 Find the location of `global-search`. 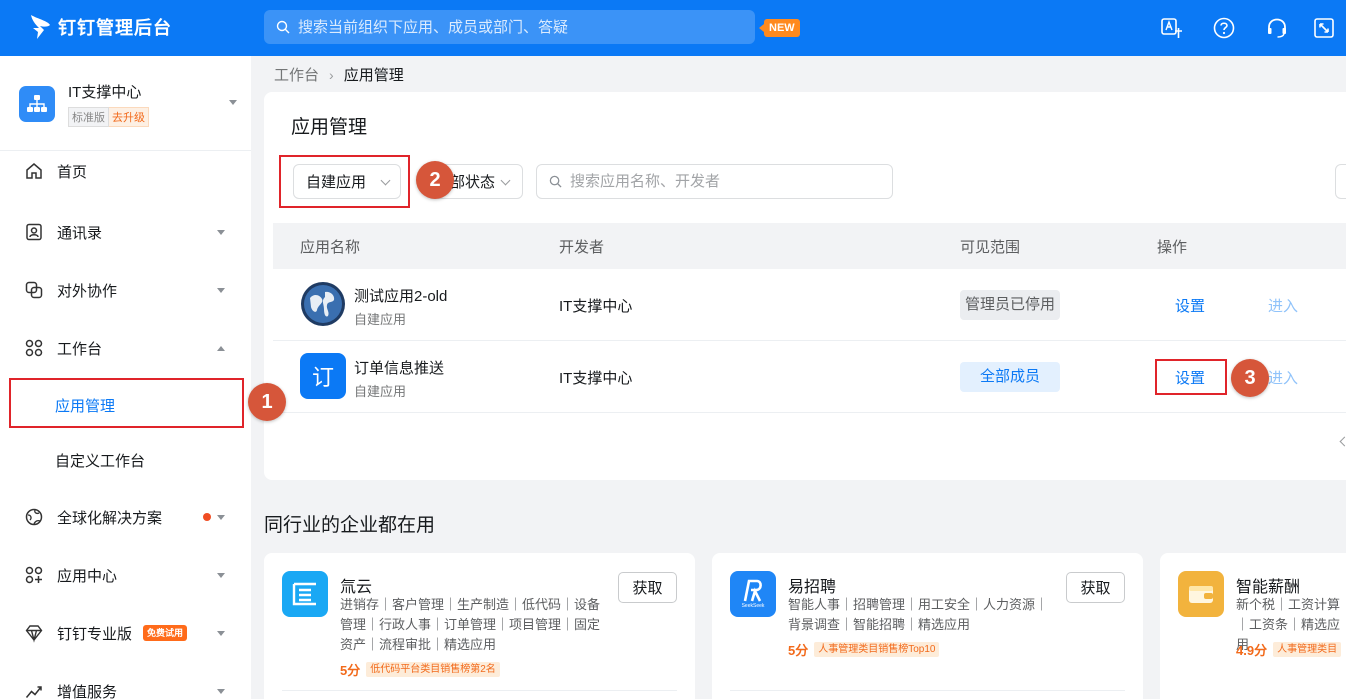

global-search is located at coordinates (509, 27).